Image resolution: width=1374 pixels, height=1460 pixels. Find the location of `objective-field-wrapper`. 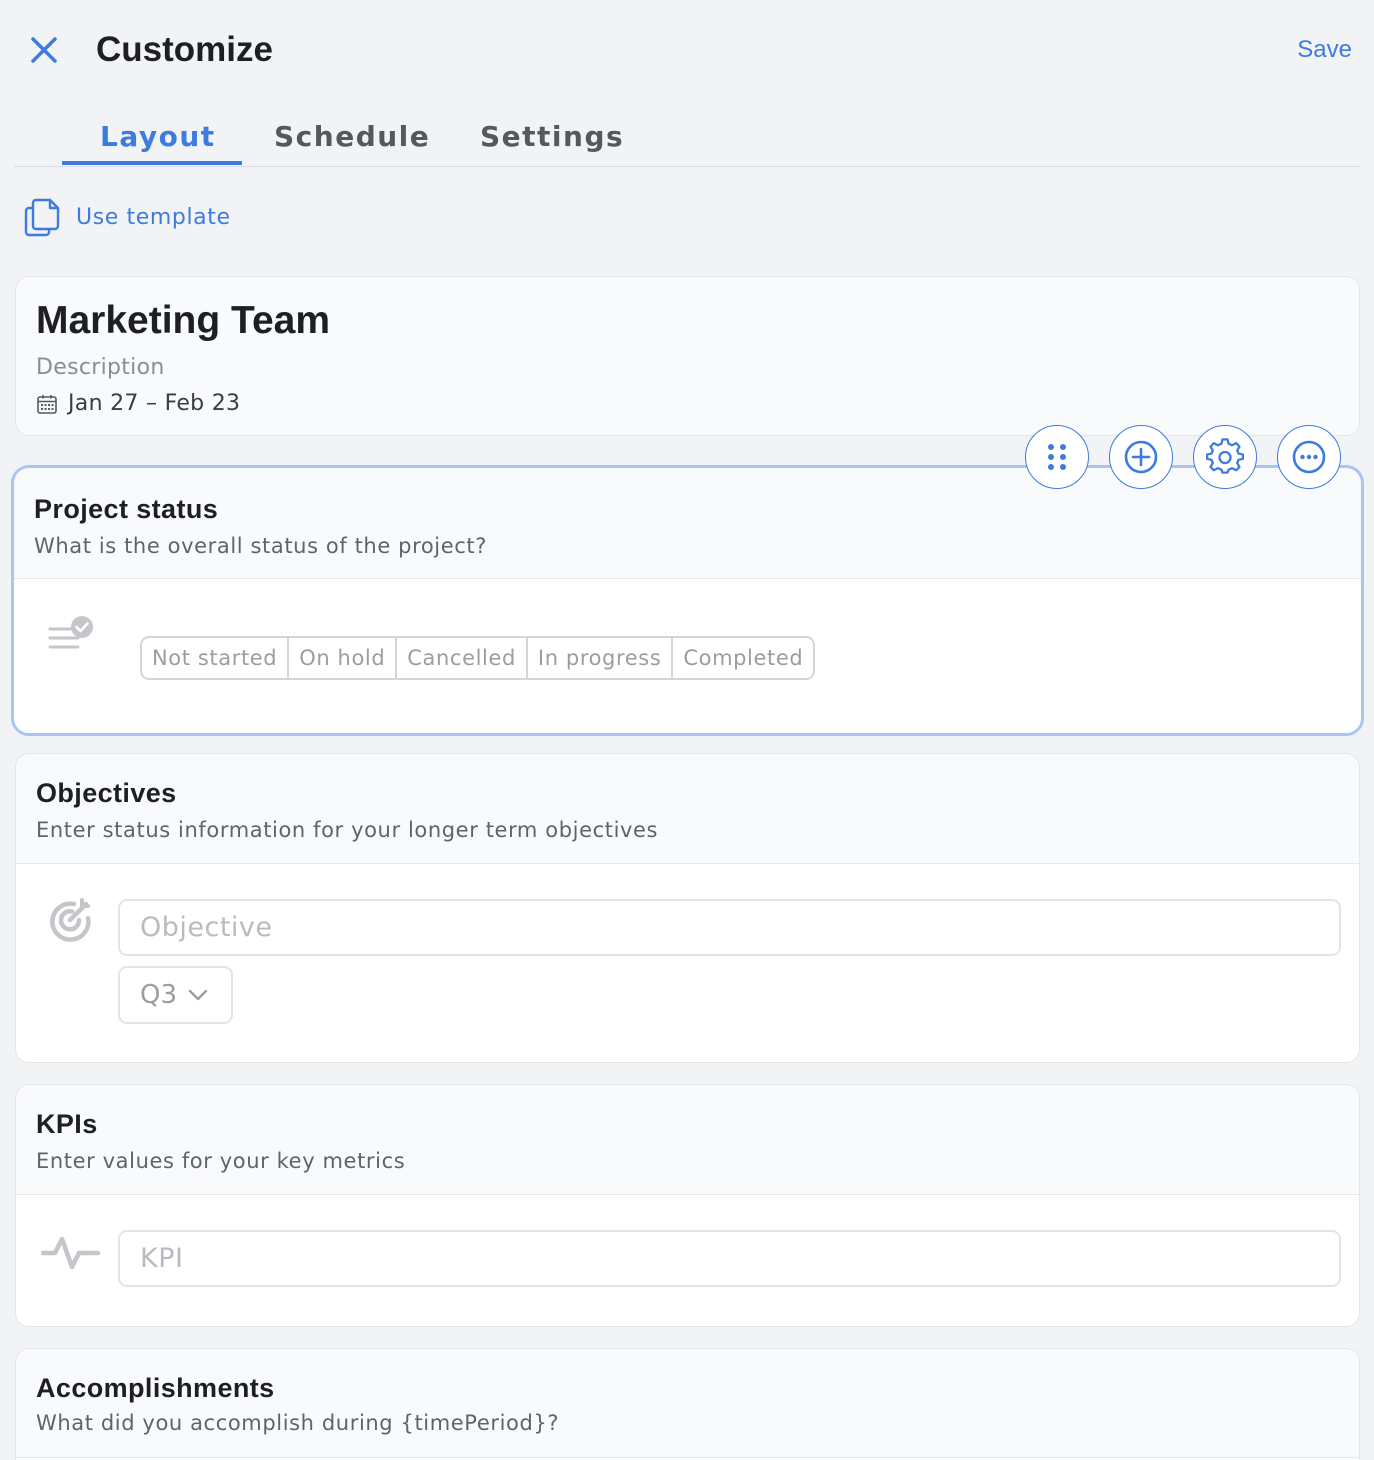

objective-field-wrapper is located at coordinates (729, 927).